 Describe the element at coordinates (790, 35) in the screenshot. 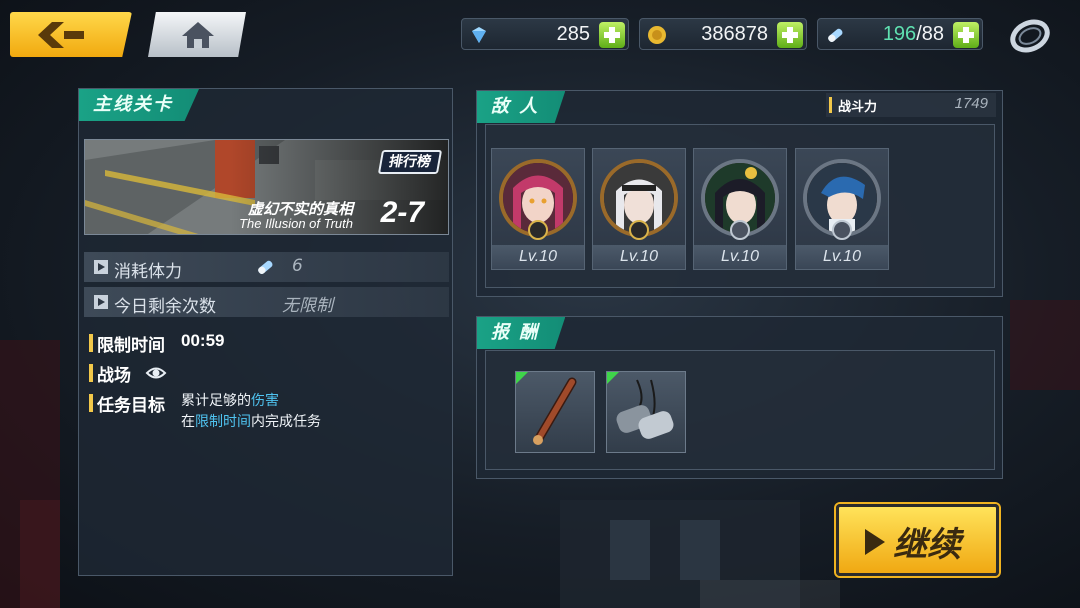

I see `add-gold-button` at that location.